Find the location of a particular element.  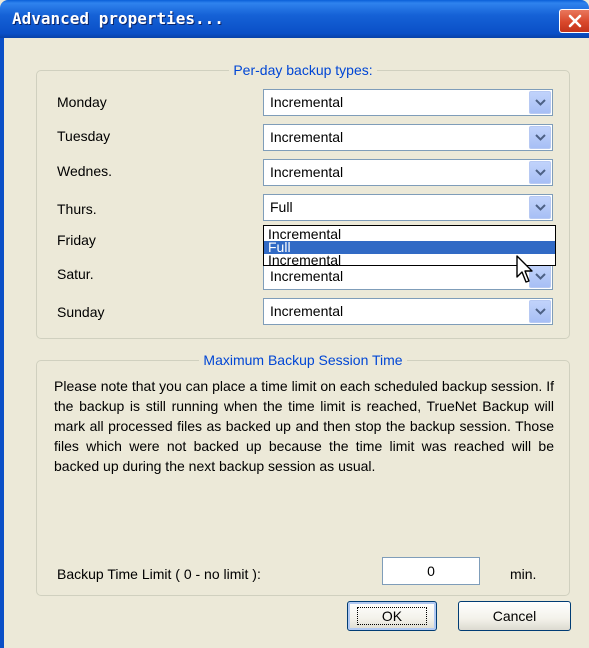

max-session-time-legend: Maximum Backup Session Time is located at coordinates (303, 360).